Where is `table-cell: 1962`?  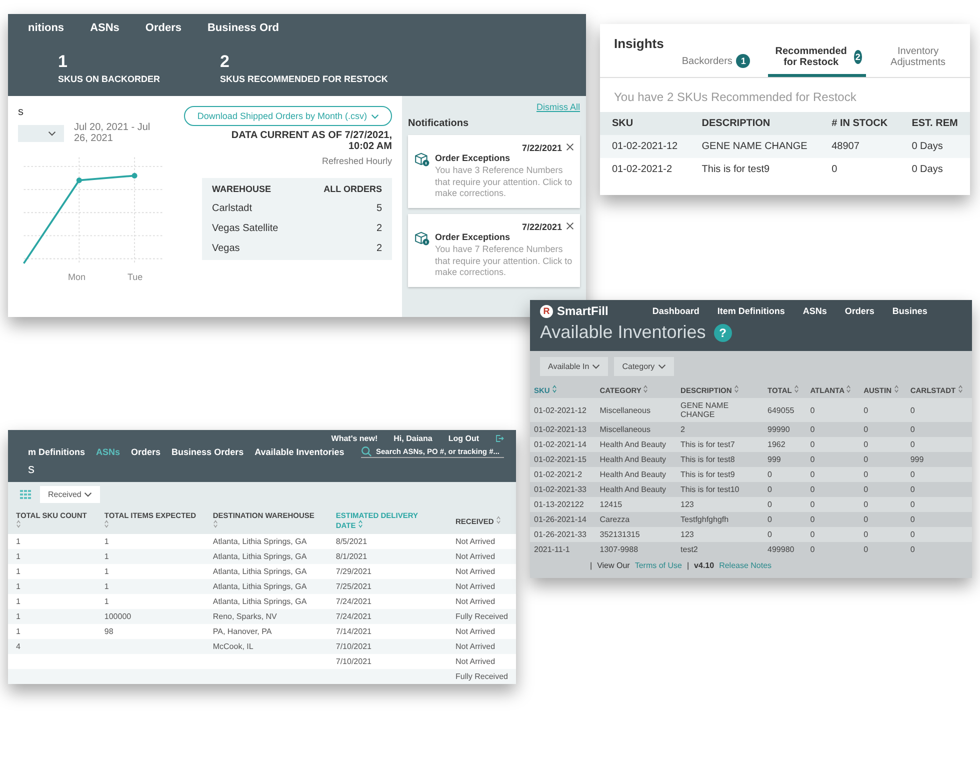 table-cell: 1962 is located at coordinates (785, 444).